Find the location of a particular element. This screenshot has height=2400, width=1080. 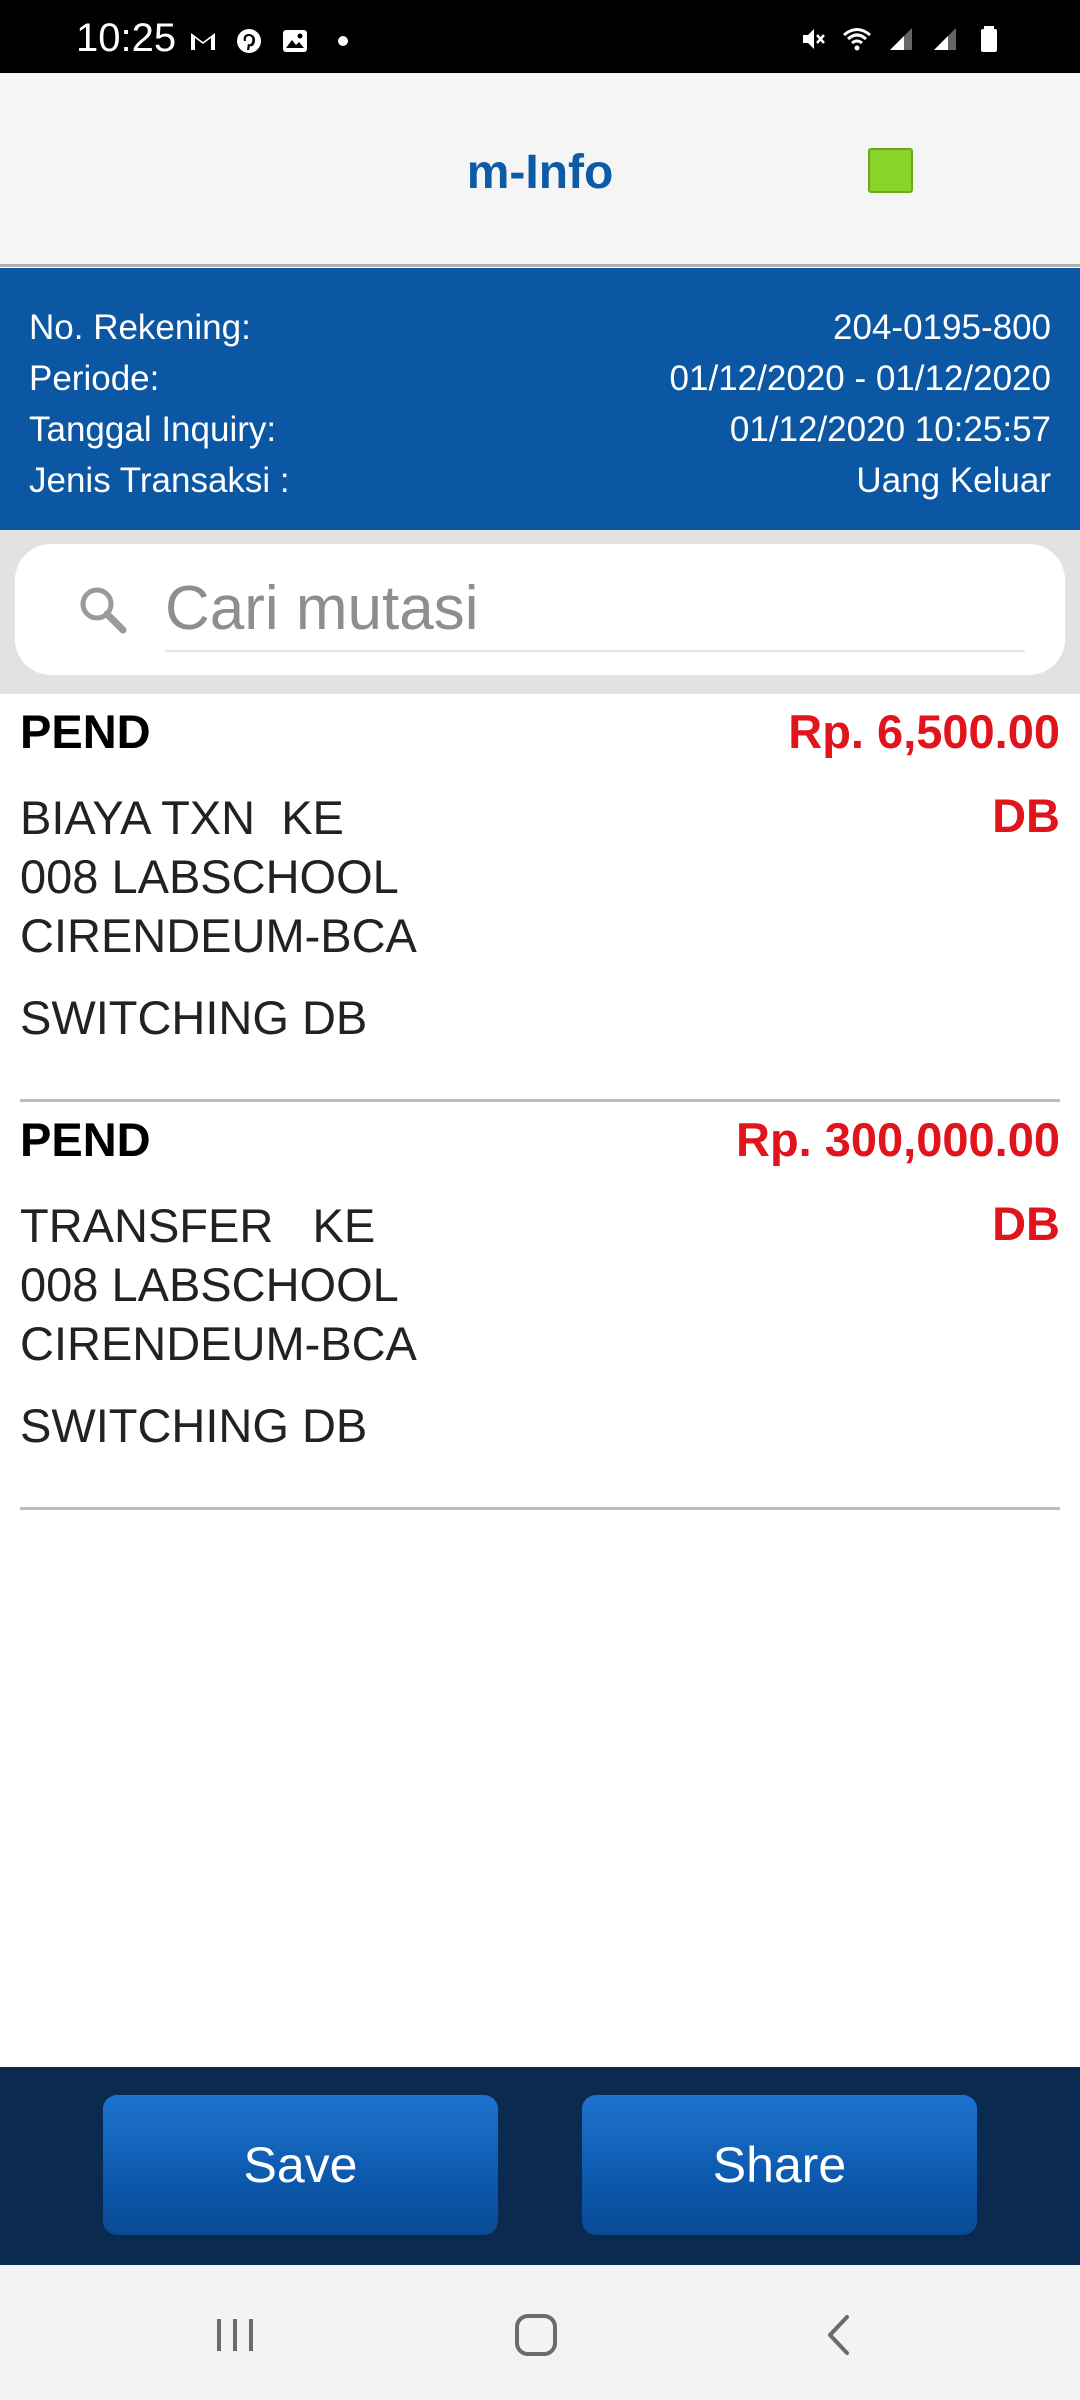

info-label: Jenis Transaksi : is located at coordinates (159, 480).